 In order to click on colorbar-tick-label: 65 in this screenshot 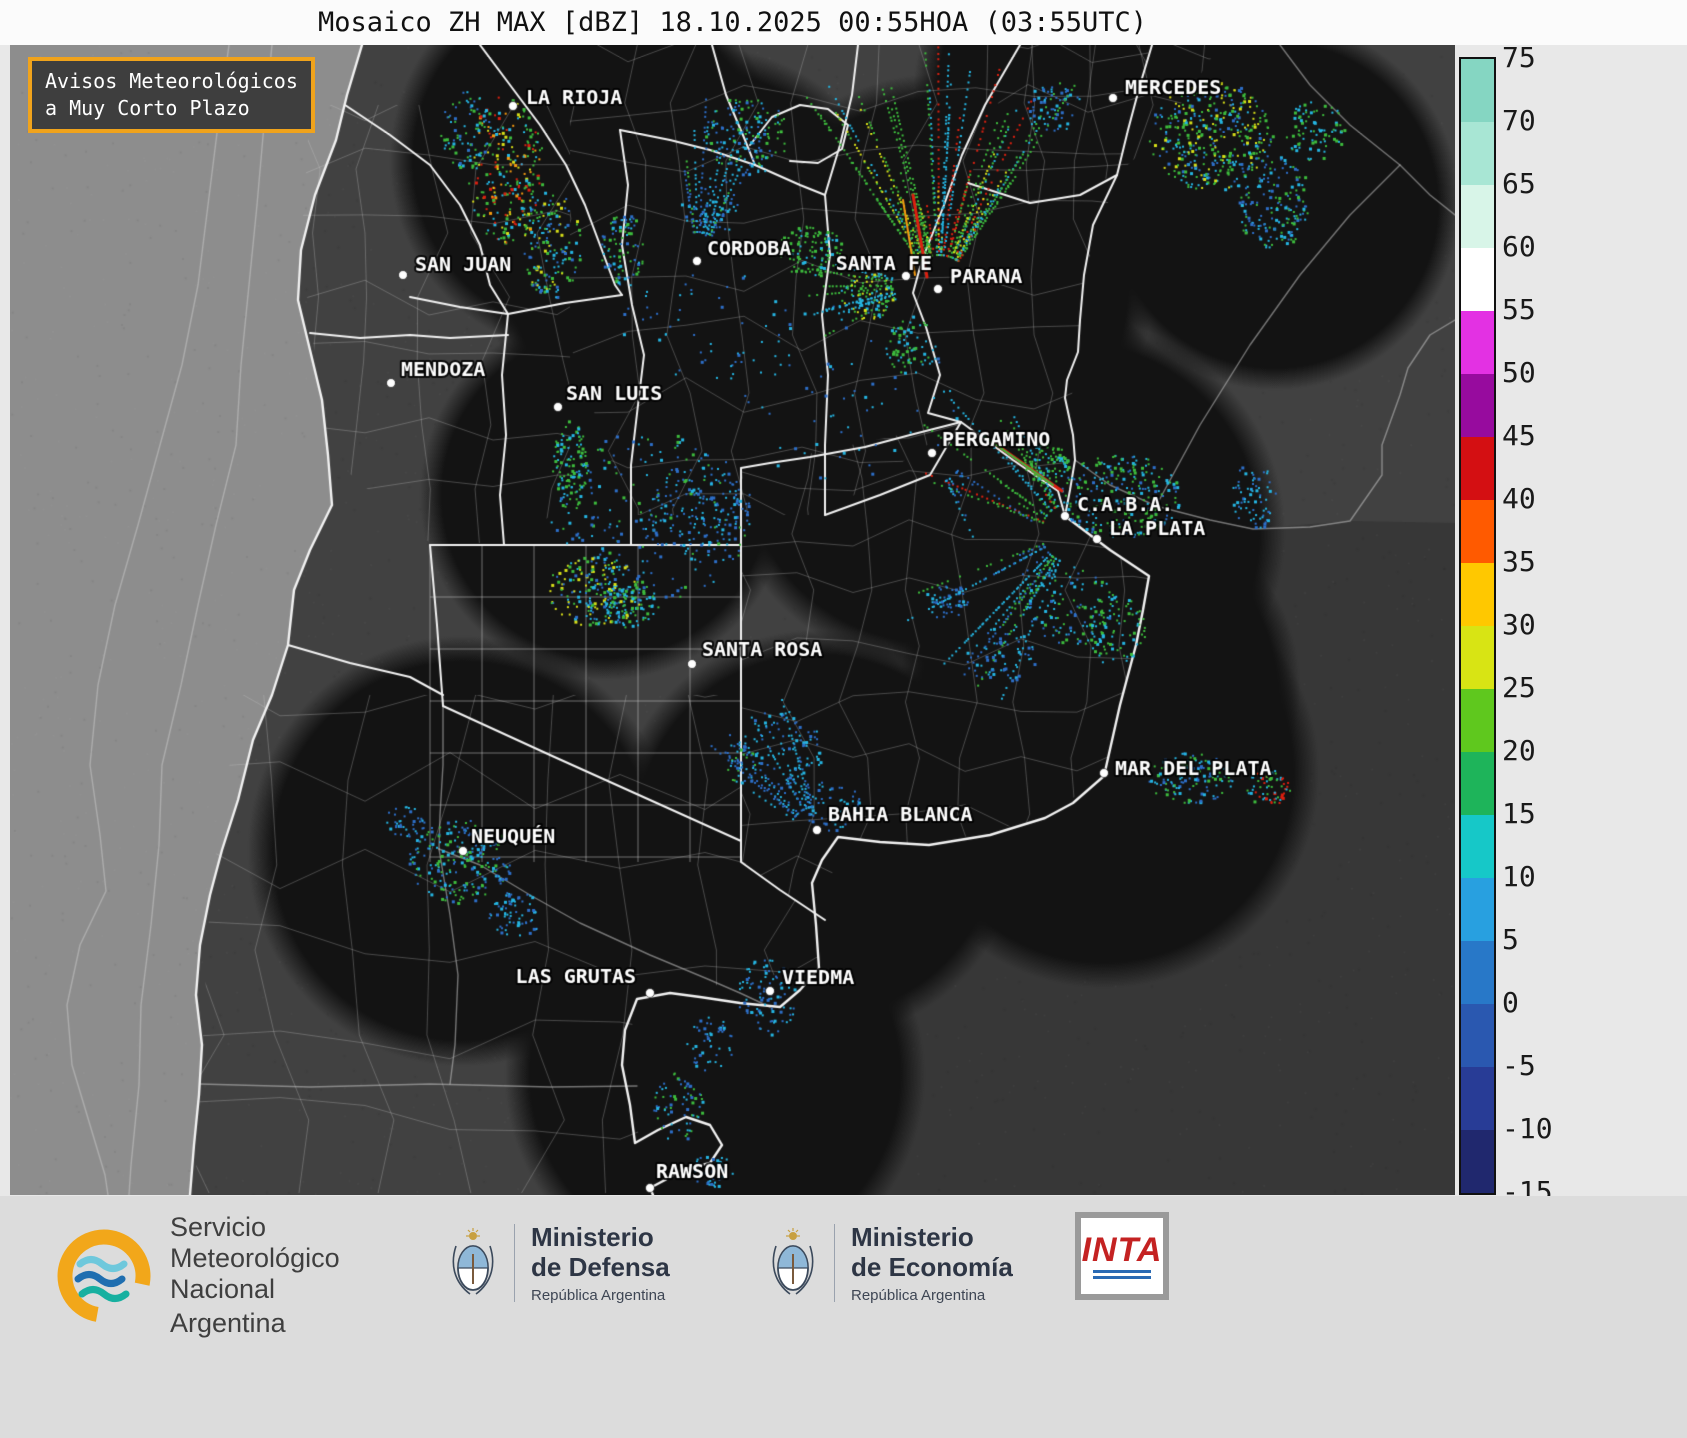, I will do `click(1519, 183)`.